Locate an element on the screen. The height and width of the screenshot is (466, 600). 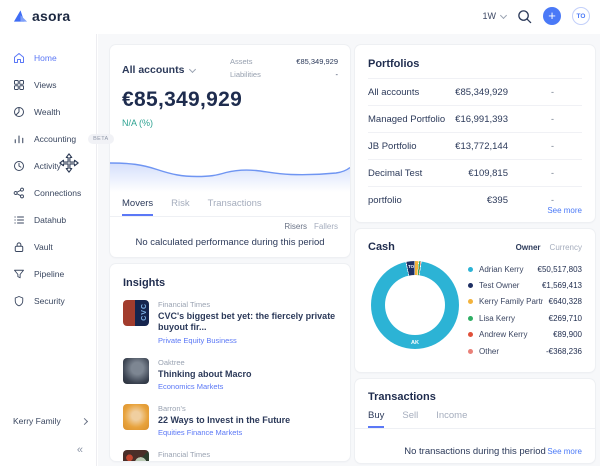
portfolio-row: Decimal Test €109,815 - is located at coordinates (475, 172).